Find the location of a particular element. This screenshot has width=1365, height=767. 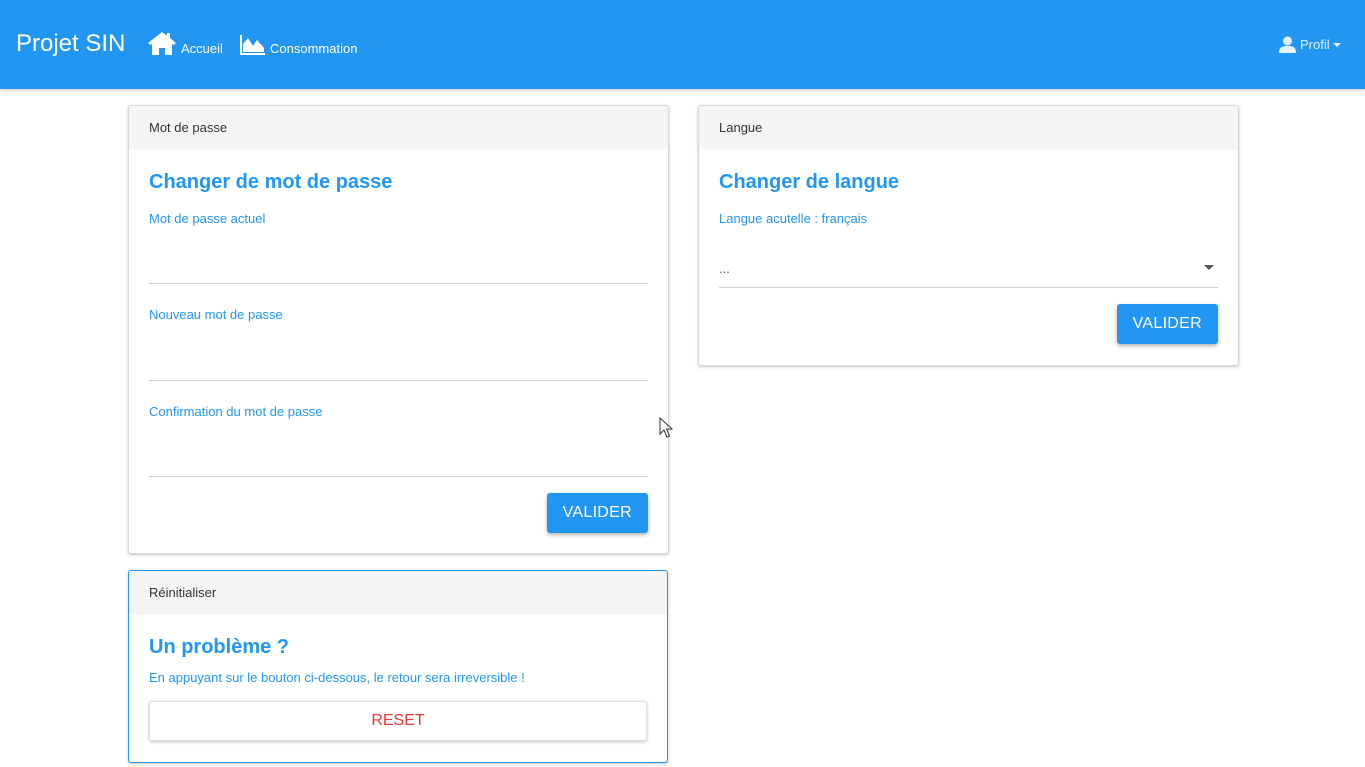

select-underline is located at coordinates (968, 287).